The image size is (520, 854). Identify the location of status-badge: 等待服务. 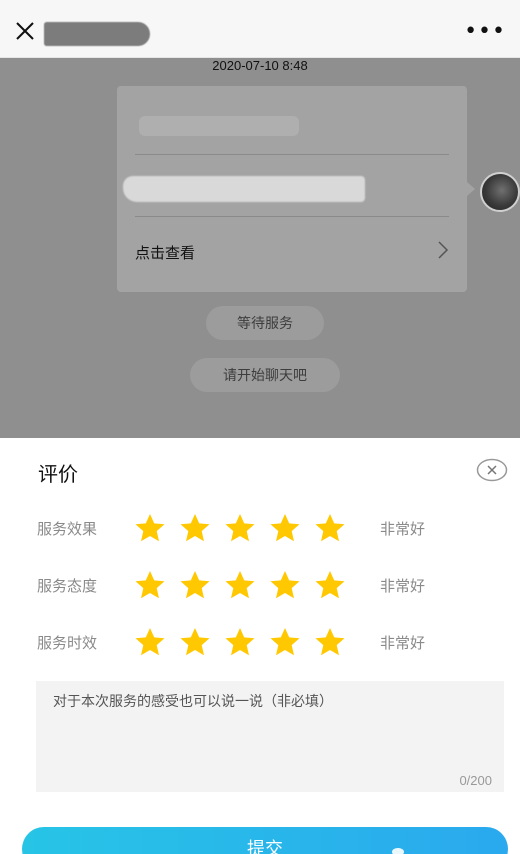
(265, 323).